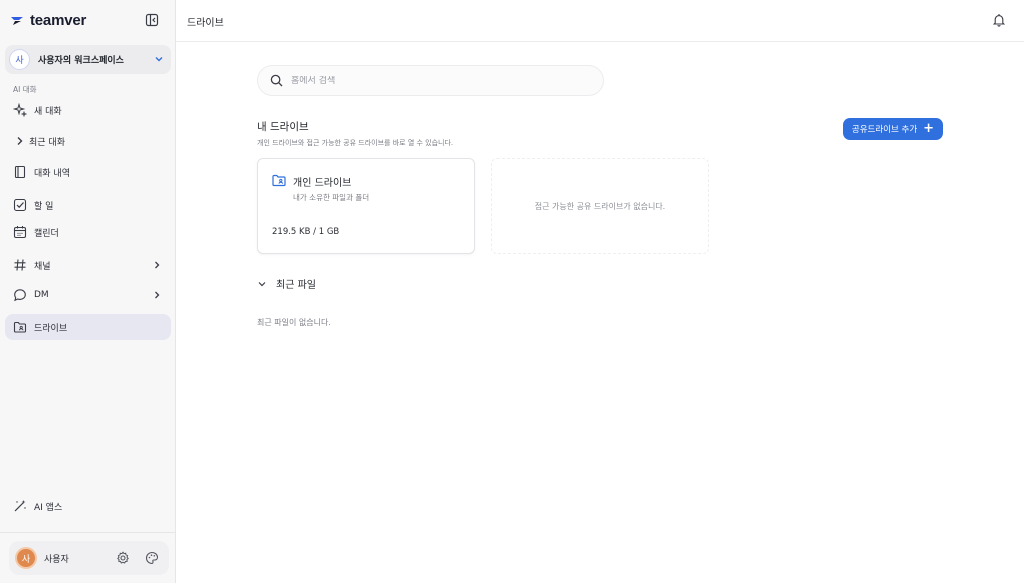 This screenshot has height=583, width=1024. What do you see at coordinates (41, 295) in the screenshot?
I see `sidebar-item-label: DM` at bounding box center [41, 295].